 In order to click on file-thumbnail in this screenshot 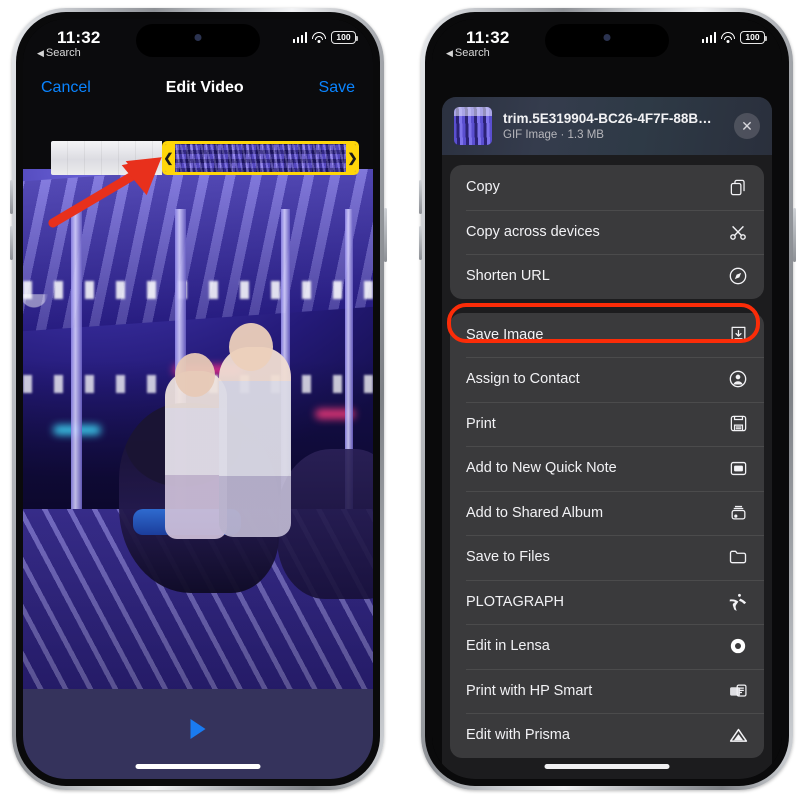, I will do `click(473, 126)`.